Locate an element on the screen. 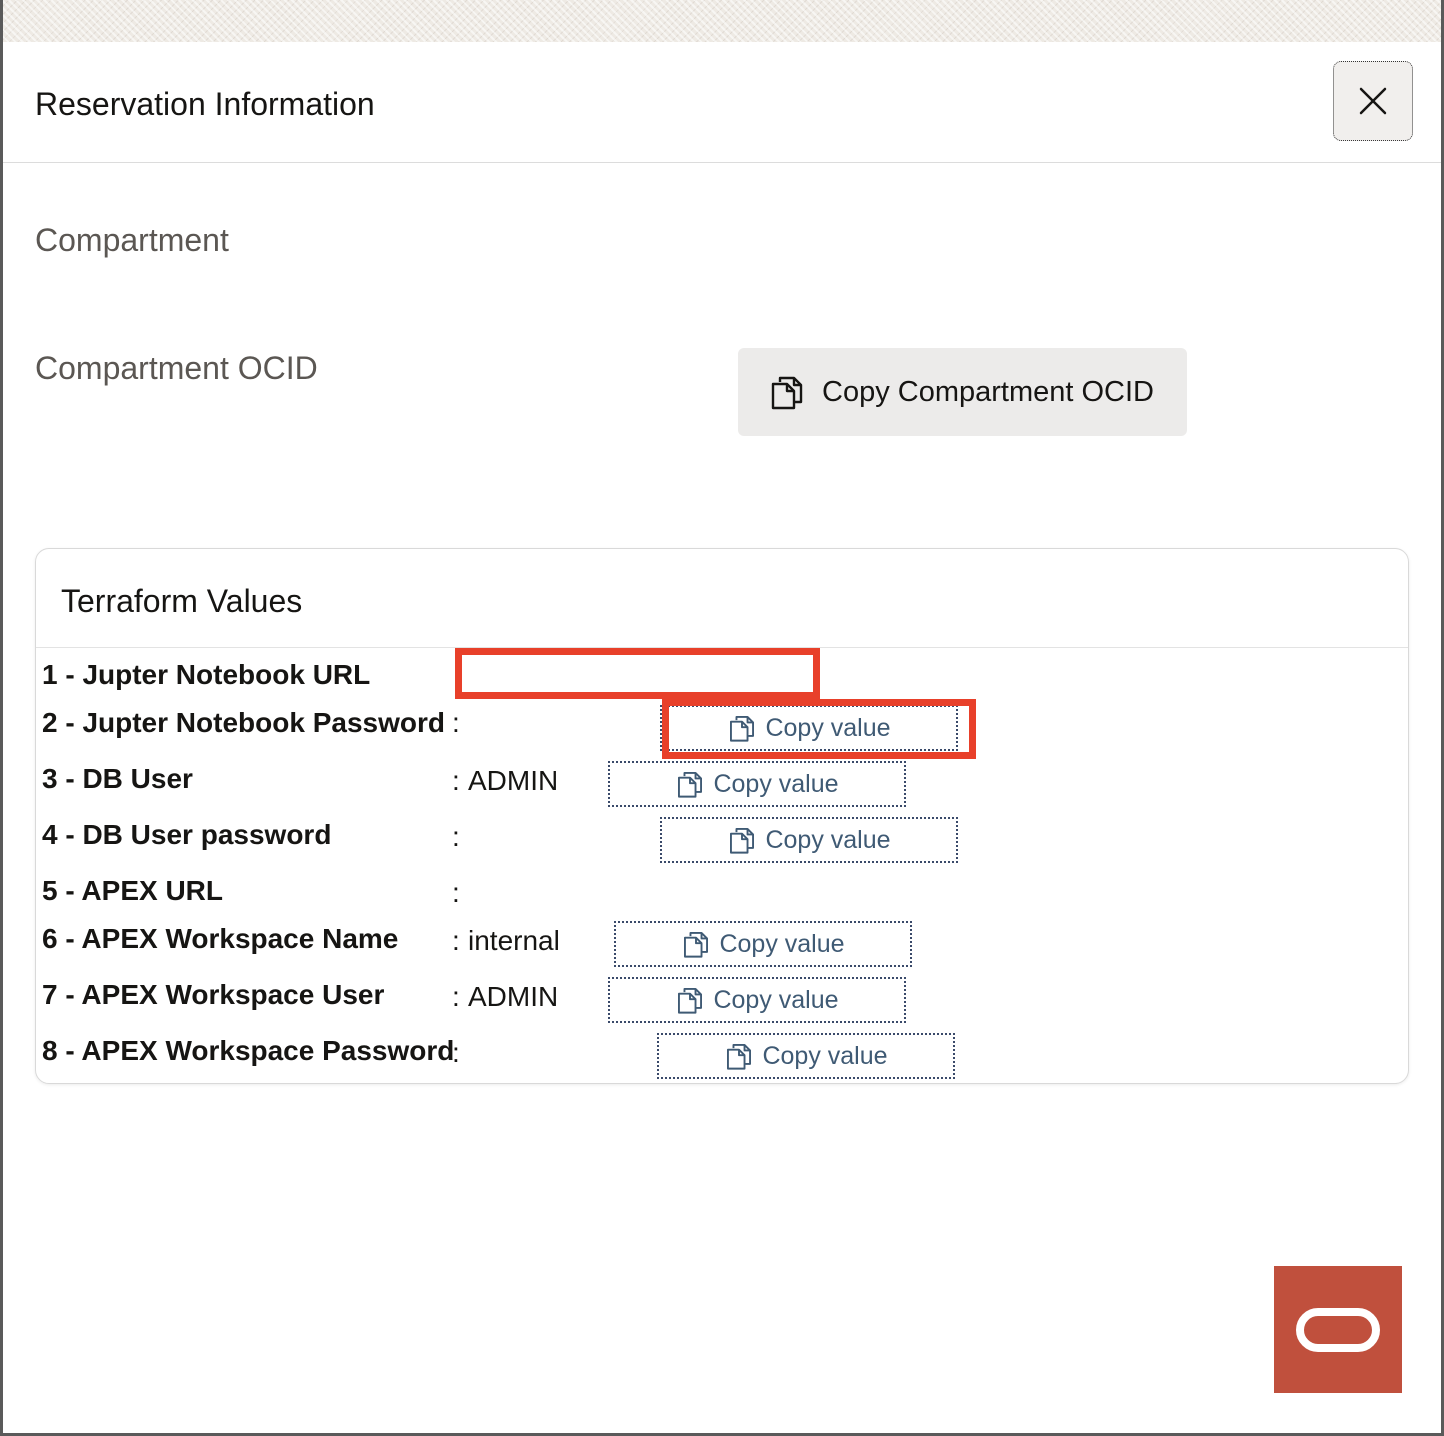 This screenshot has height=1436, width=1444. row-label-db-user-password: 4 - DB User password is located at coordinates (187, 834).